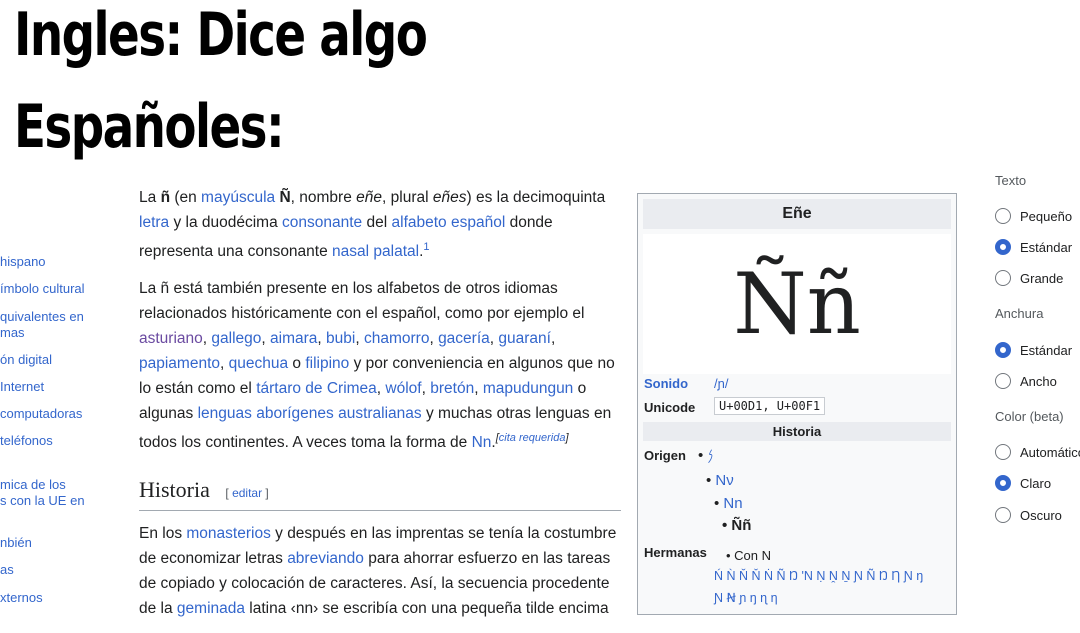  Describe the element at coordinates (770, 406) in the screenshot. I see `unicode-code: U+00D1, U+00F1` at that location.